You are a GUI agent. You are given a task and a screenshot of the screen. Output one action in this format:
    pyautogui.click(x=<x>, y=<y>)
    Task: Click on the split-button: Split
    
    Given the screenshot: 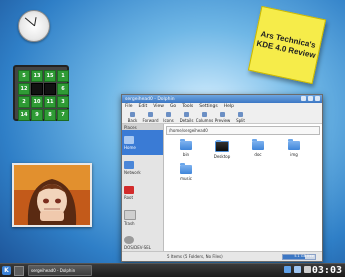 What is the action you would take?
    pyautogui.click(x=240, y=117)
    